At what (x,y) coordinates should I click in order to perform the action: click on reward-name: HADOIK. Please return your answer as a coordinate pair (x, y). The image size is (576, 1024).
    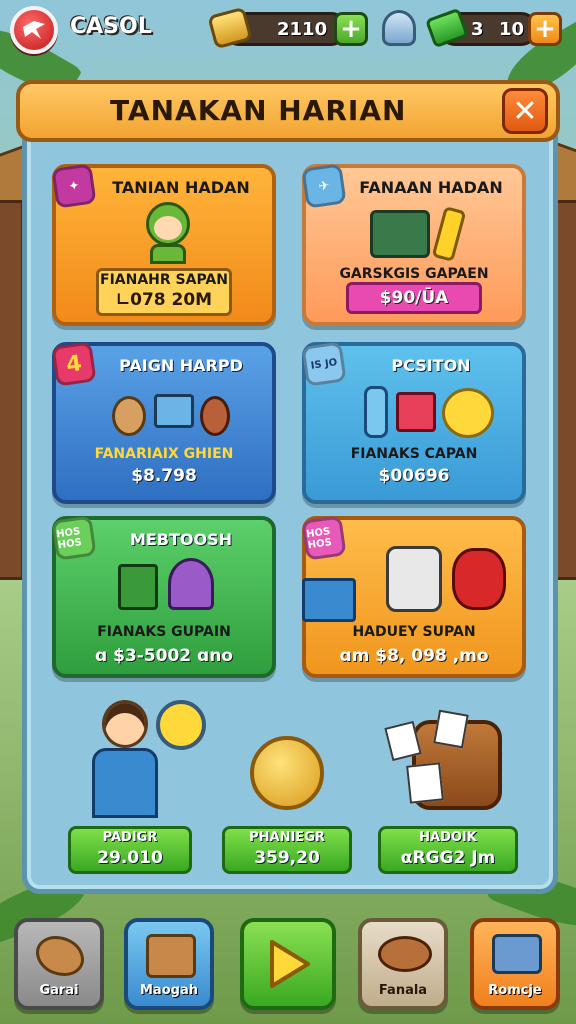
    Looking at the image, I should click on (448, 837).